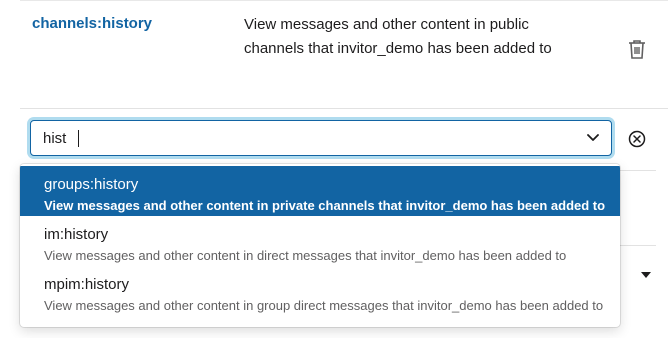 This screenshot has height=338, width=668. Describe the element at coordinates (593, 138) in the screenshot. I see `chevron-down-icon` at that location.